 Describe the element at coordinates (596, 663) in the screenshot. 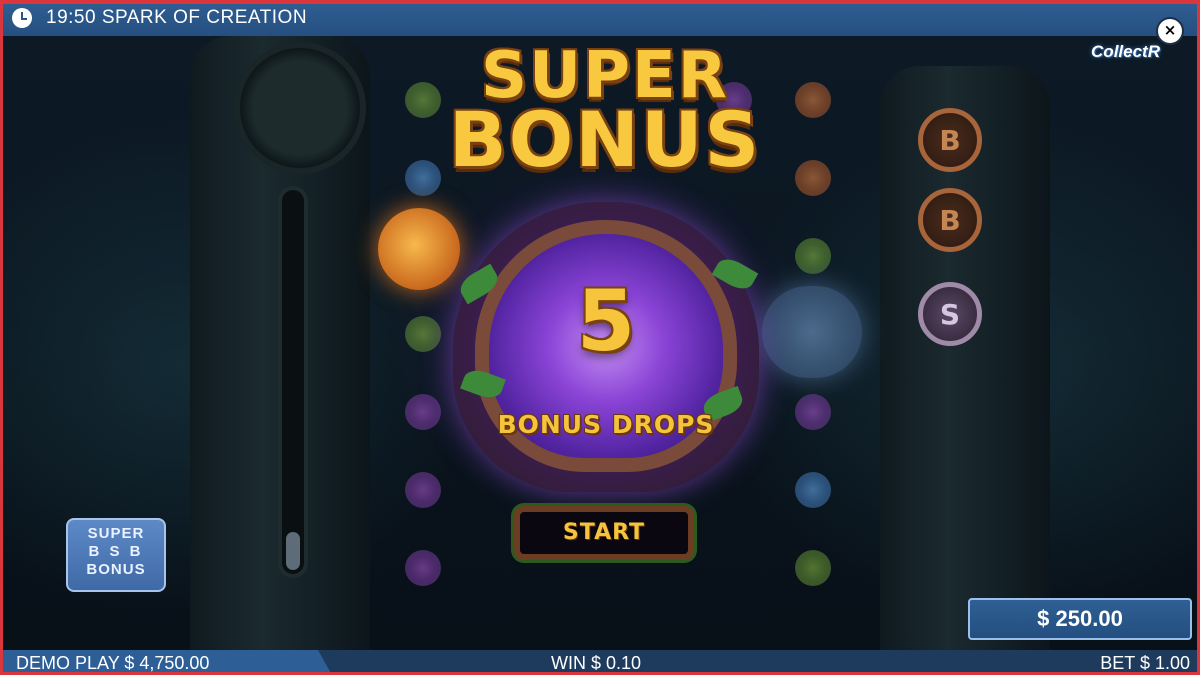

I see `win-label: WIN $ 0.10` at that location.